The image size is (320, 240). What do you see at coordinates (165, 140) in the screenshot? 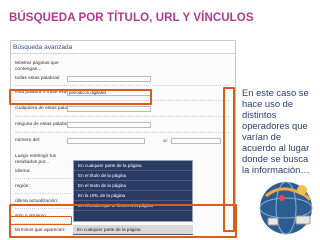
I see `number-to-label: al:` at bounding box center [165, 140].